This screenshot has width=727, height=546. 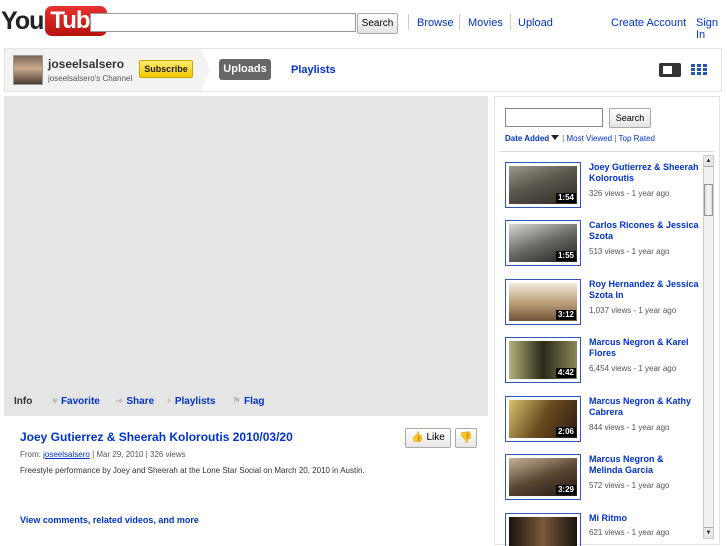 I want to click on tab-playlists-video: + Playlists, so click(x=190, y=401).